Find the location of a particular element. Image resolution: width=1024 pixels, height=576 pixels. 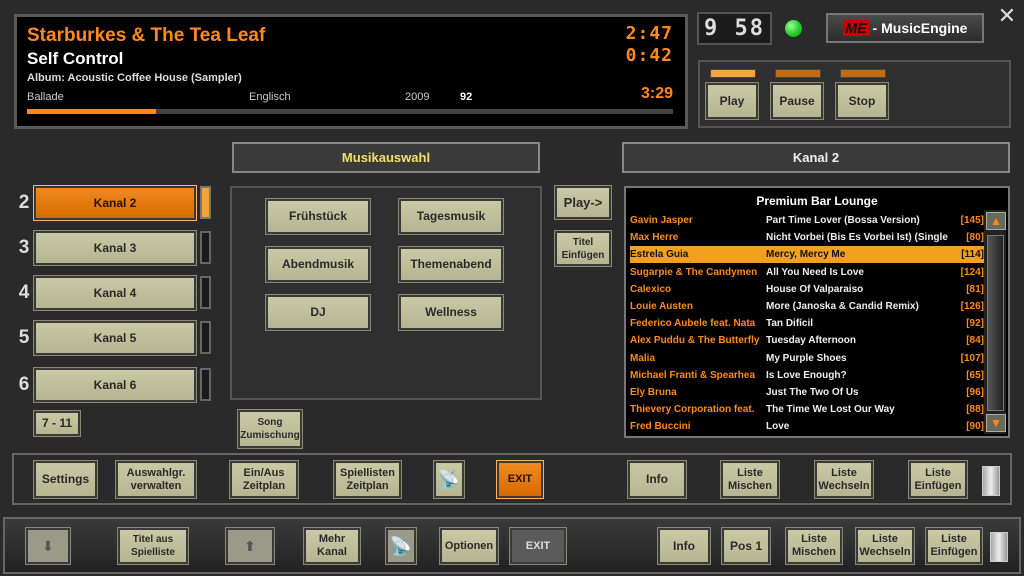

manage-groups-button: Auswahlgr. verwalten is located at coordinates (156, 479).